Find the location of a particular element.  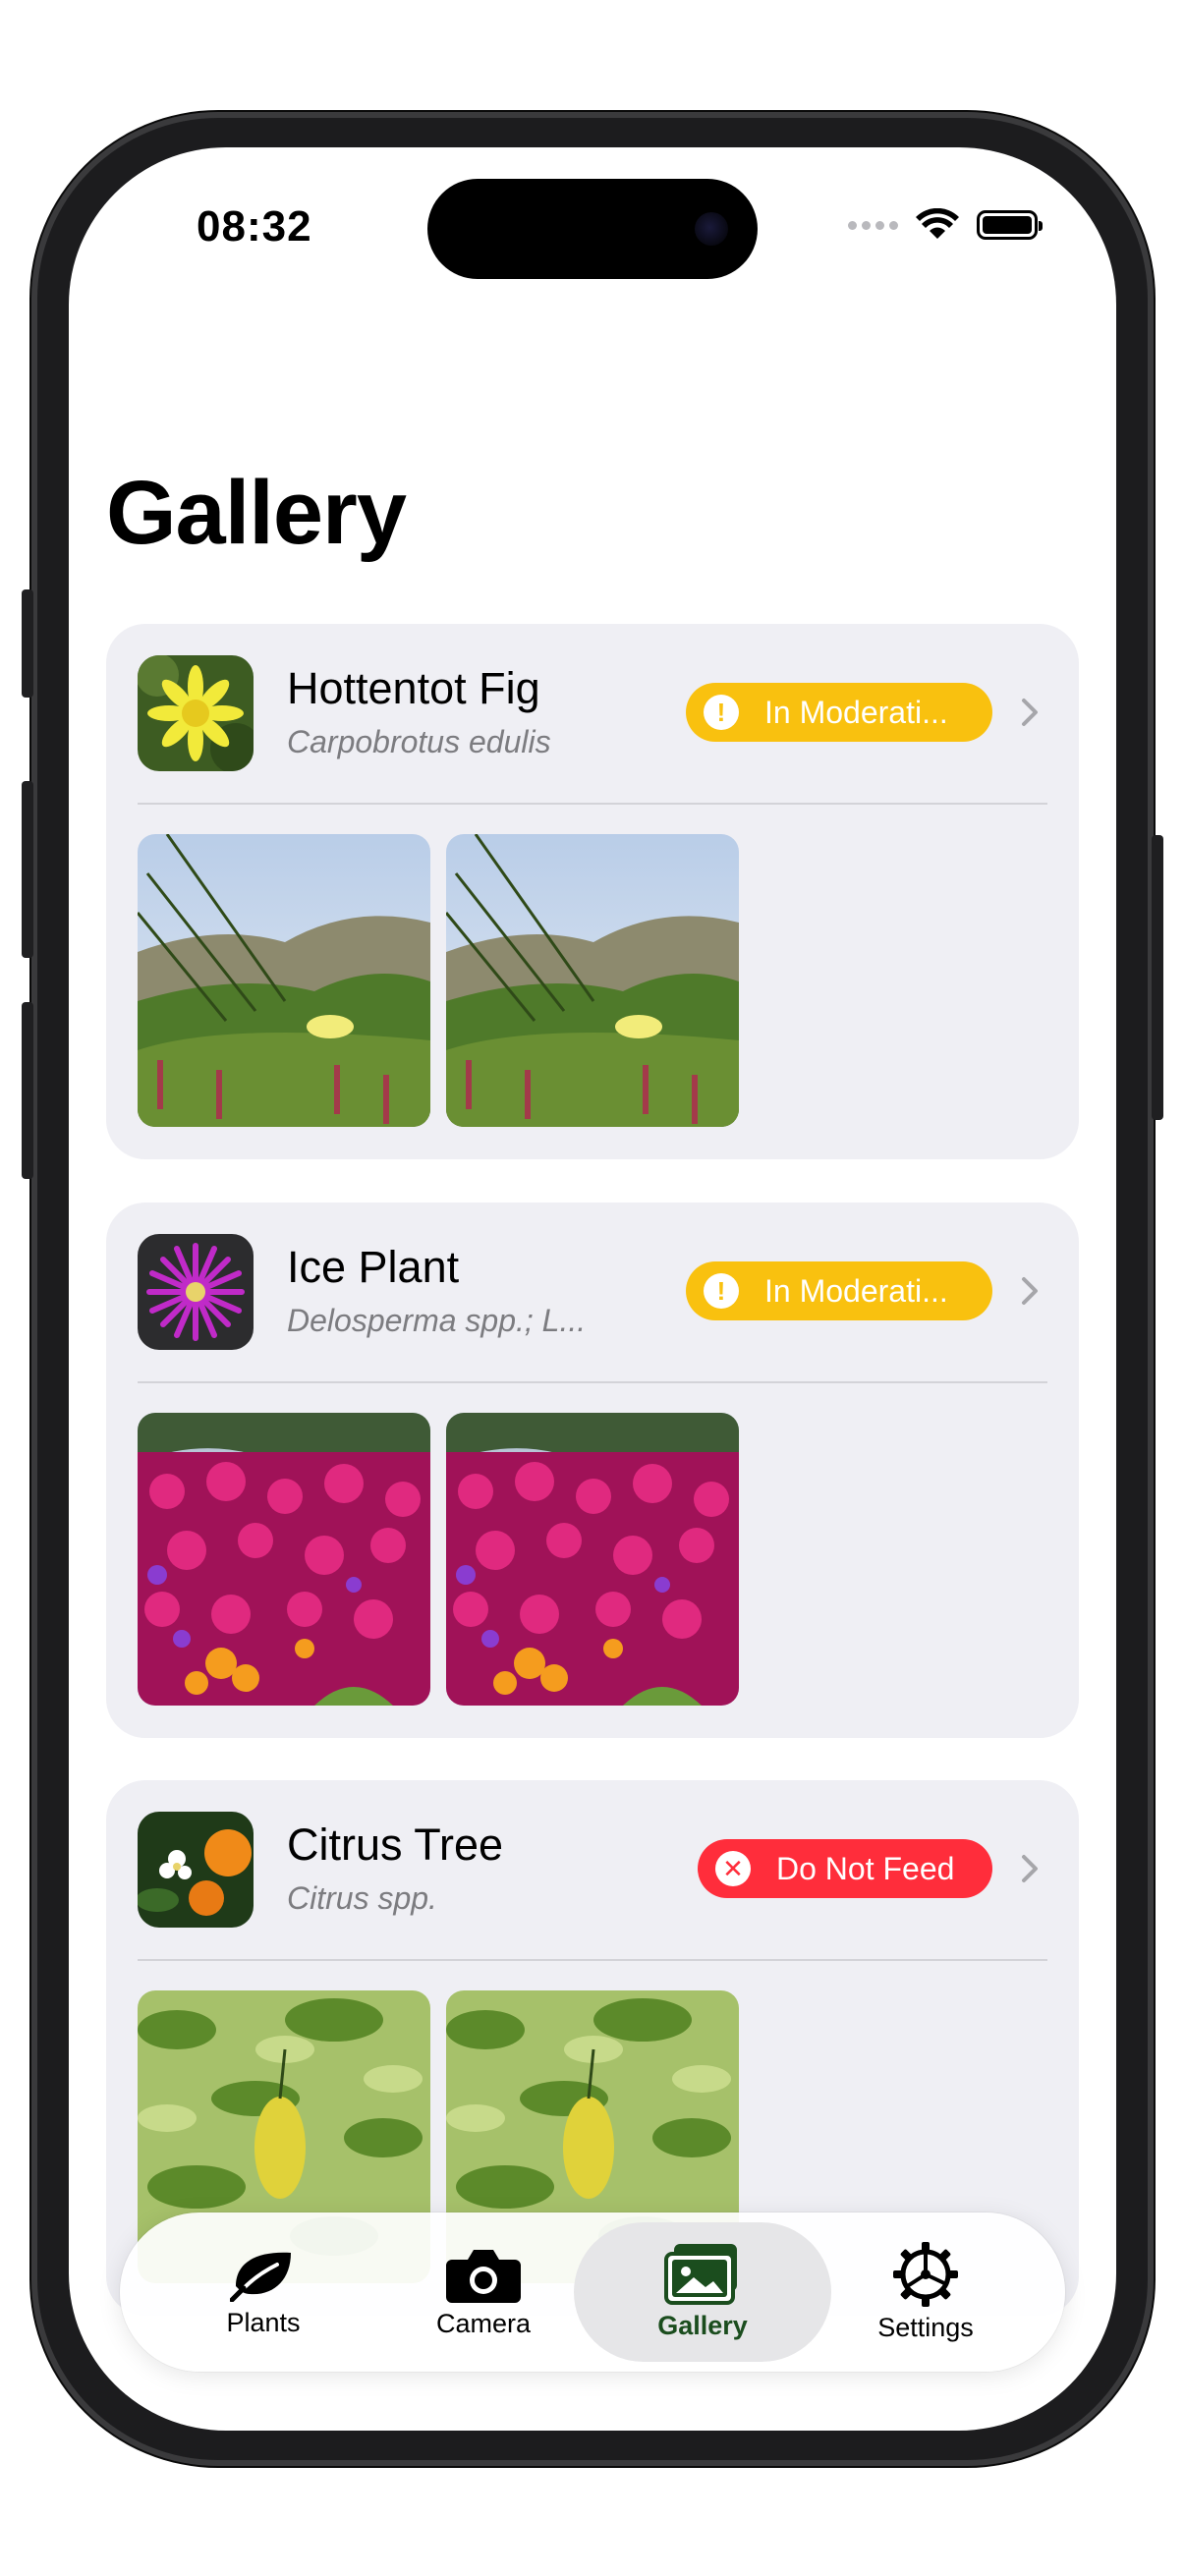

battery-icon is located at coordinates (1010, 225).